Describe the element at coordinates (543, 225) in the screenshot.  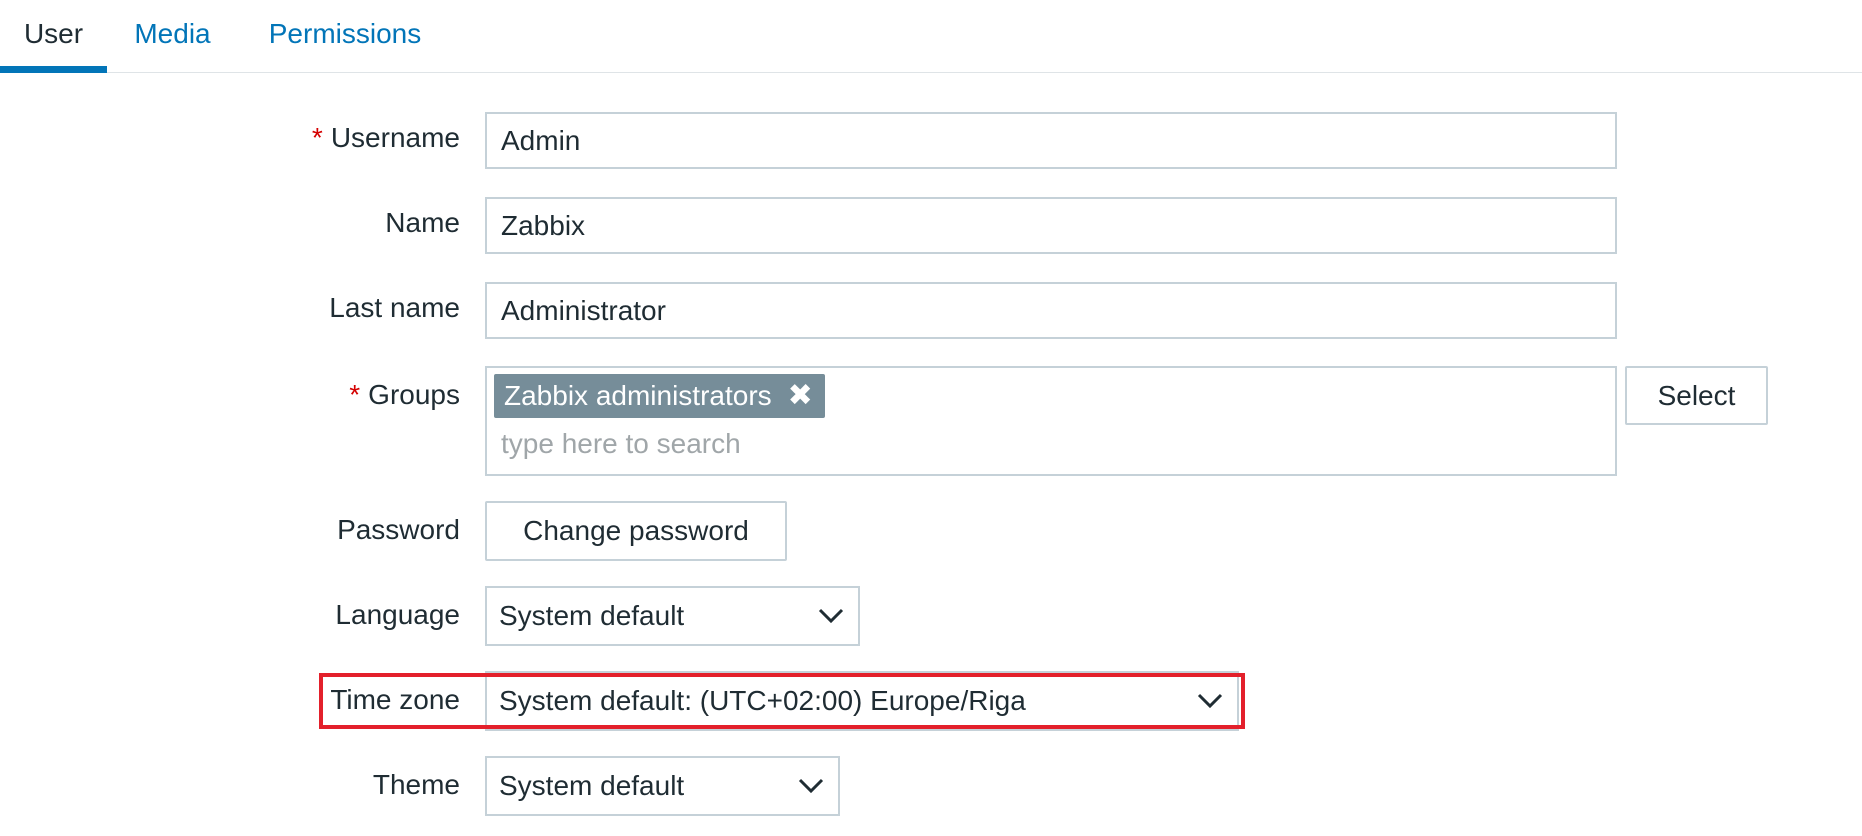
I see `name-value: Zabbix` at that location.